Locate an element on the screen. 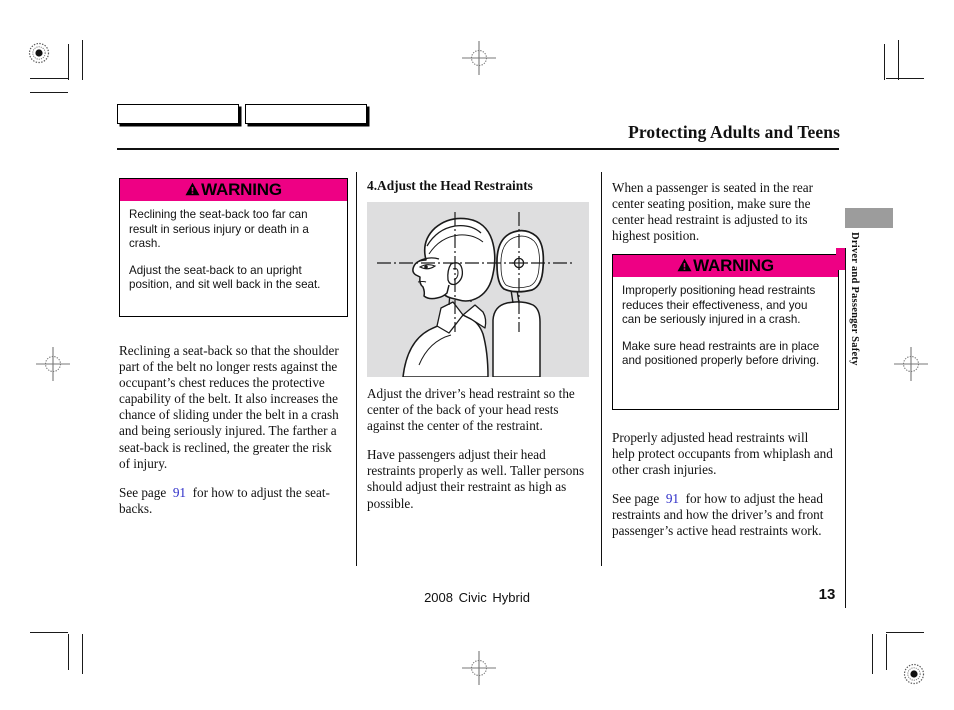 The image size is (954, 710). registration-crosshair-top is located at coordinates (479, 58).